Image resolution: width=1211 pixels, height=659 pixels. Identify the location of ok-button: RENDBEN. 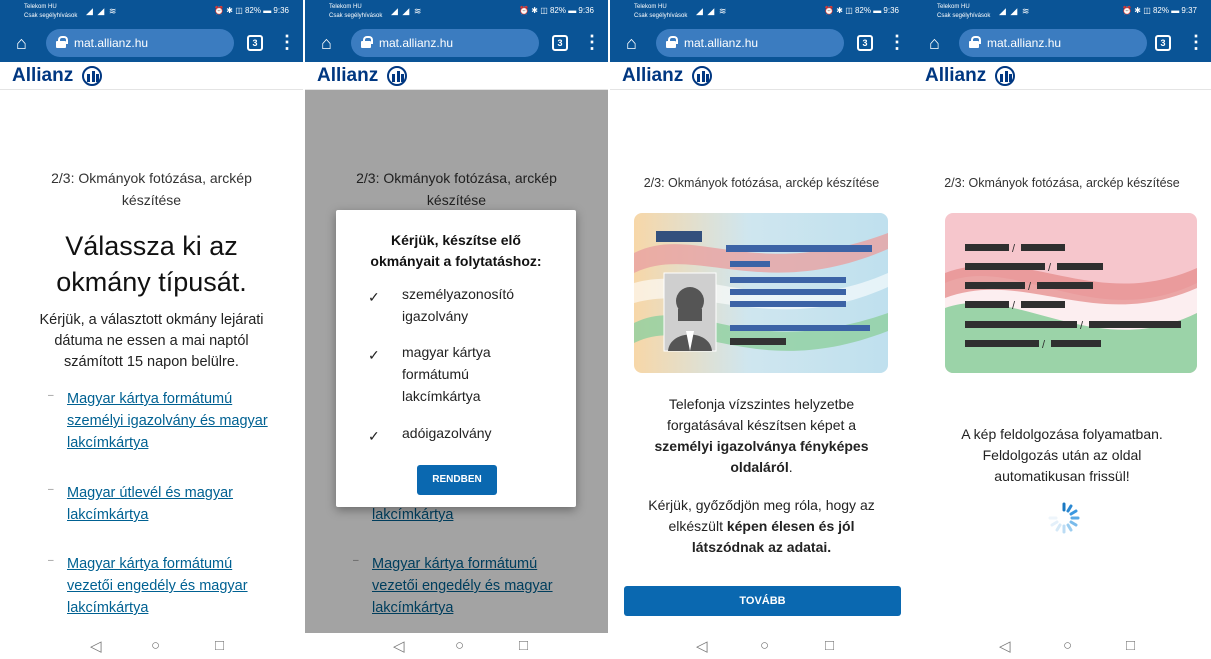
(457, 480).